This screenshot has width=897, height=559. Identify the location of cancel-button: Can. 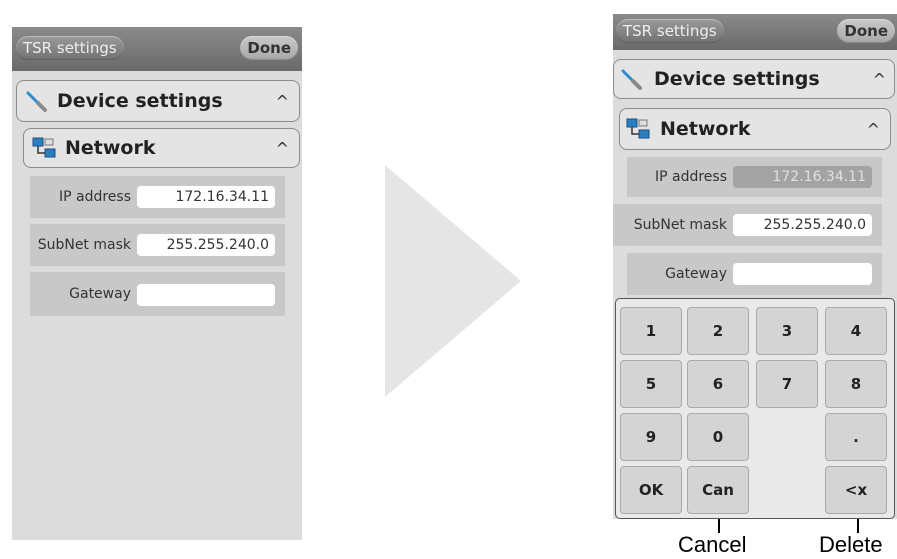
(718, 490).